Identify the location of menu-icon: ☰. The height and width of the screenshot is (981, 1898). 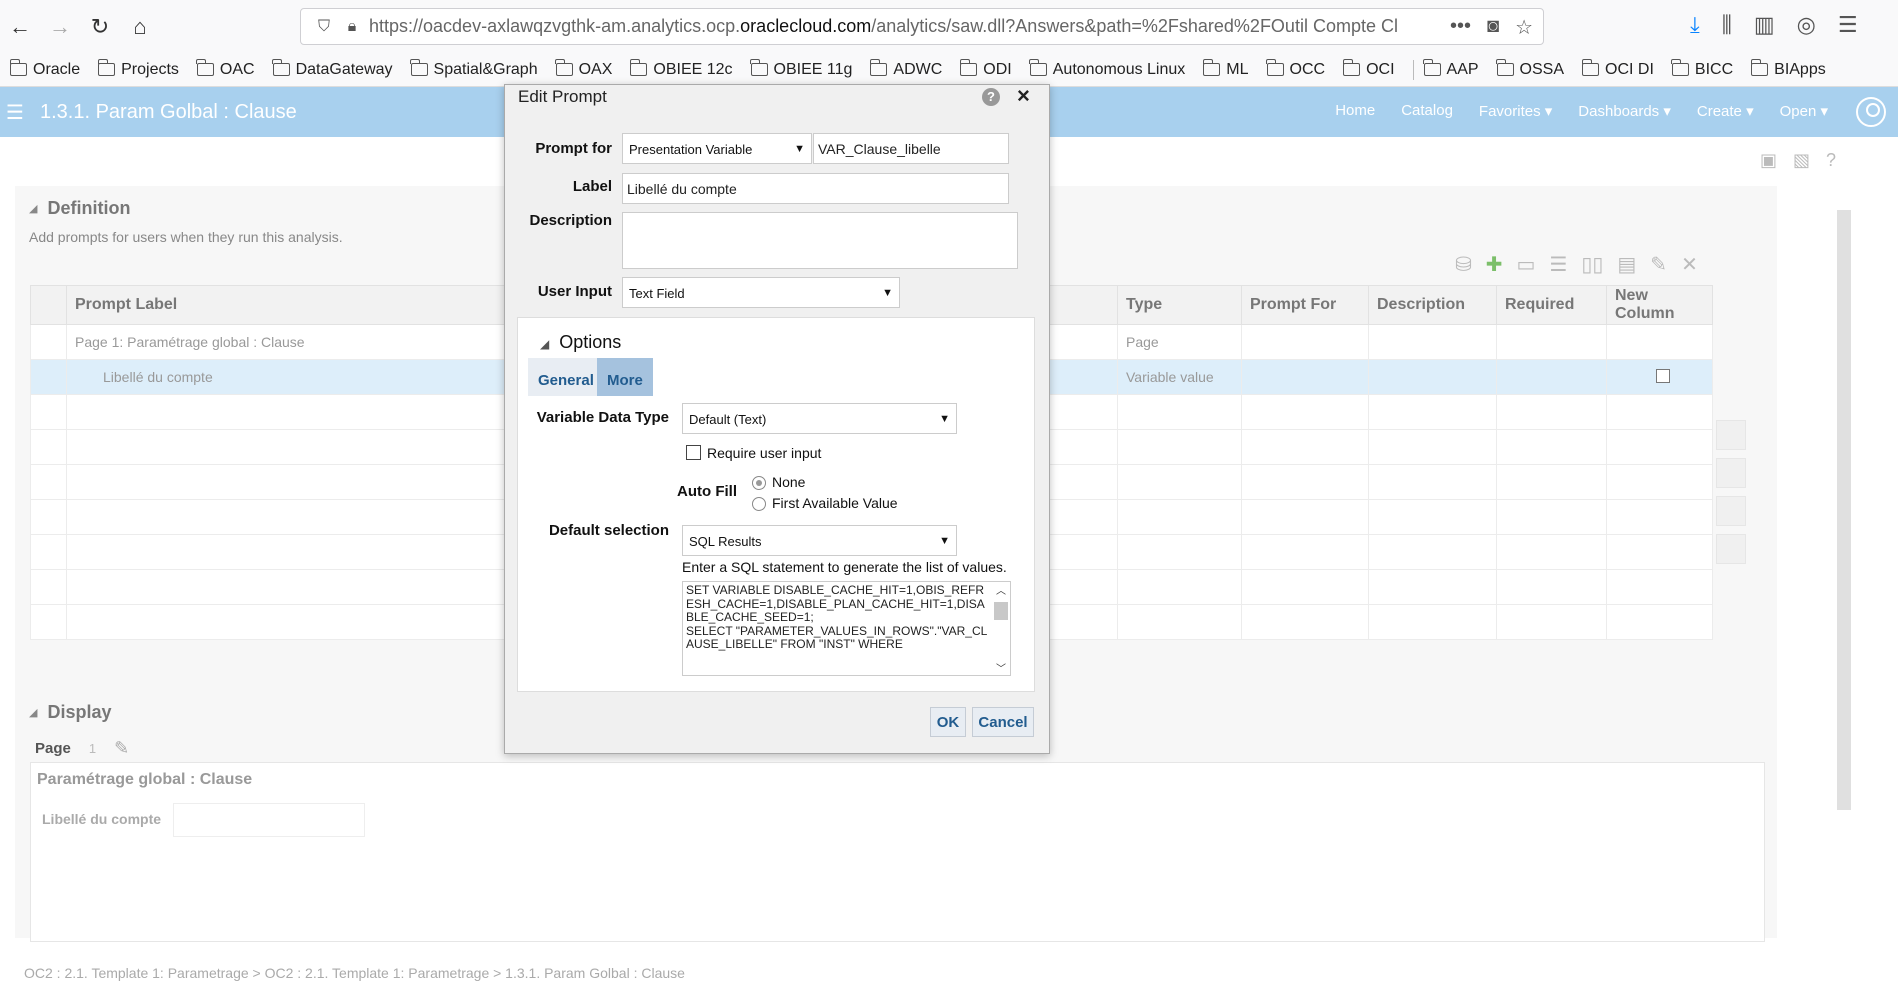
(1848, 25).